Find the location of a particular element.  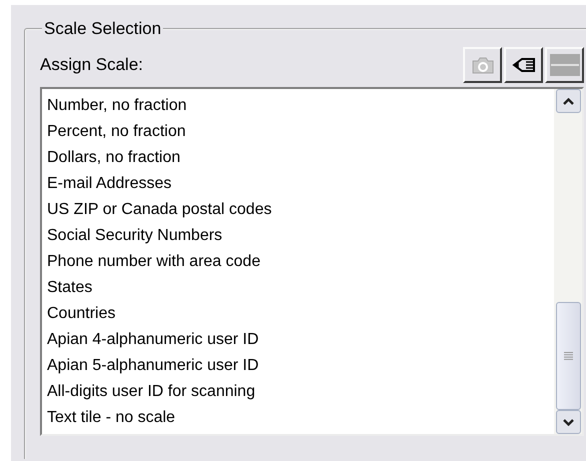

scrollbar is located at coordinates (568, 261).